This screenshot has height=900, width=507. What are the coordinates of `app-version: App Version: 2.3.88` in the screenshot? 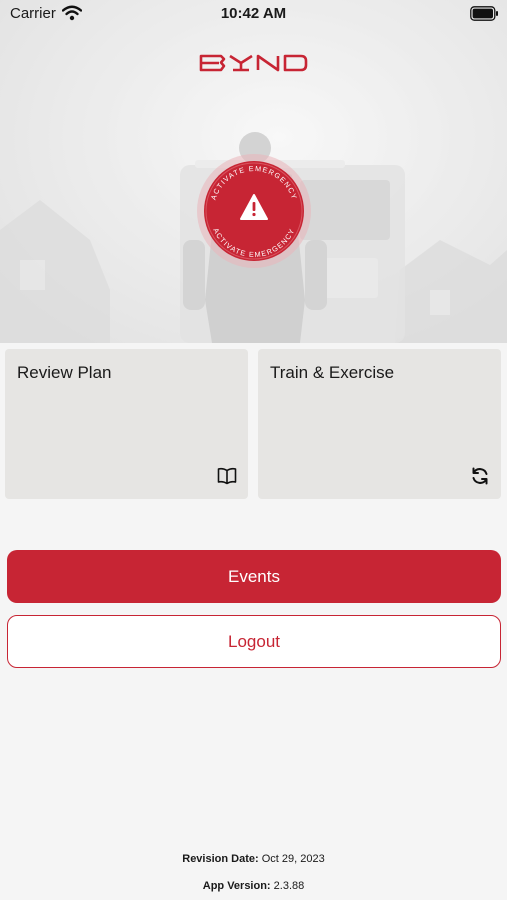 It's located at (253, 886).